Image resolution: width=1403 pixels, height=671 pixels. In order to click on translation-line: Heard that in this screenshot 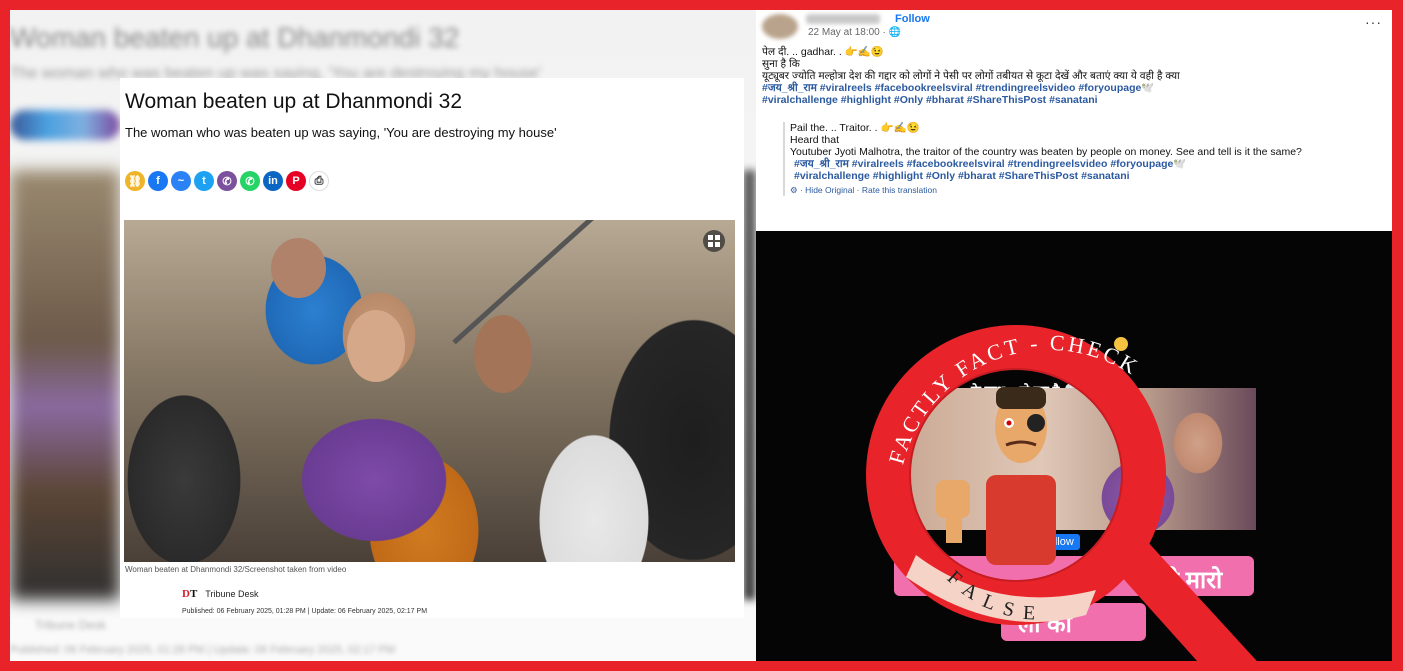, I will do `click(815, 140)`.